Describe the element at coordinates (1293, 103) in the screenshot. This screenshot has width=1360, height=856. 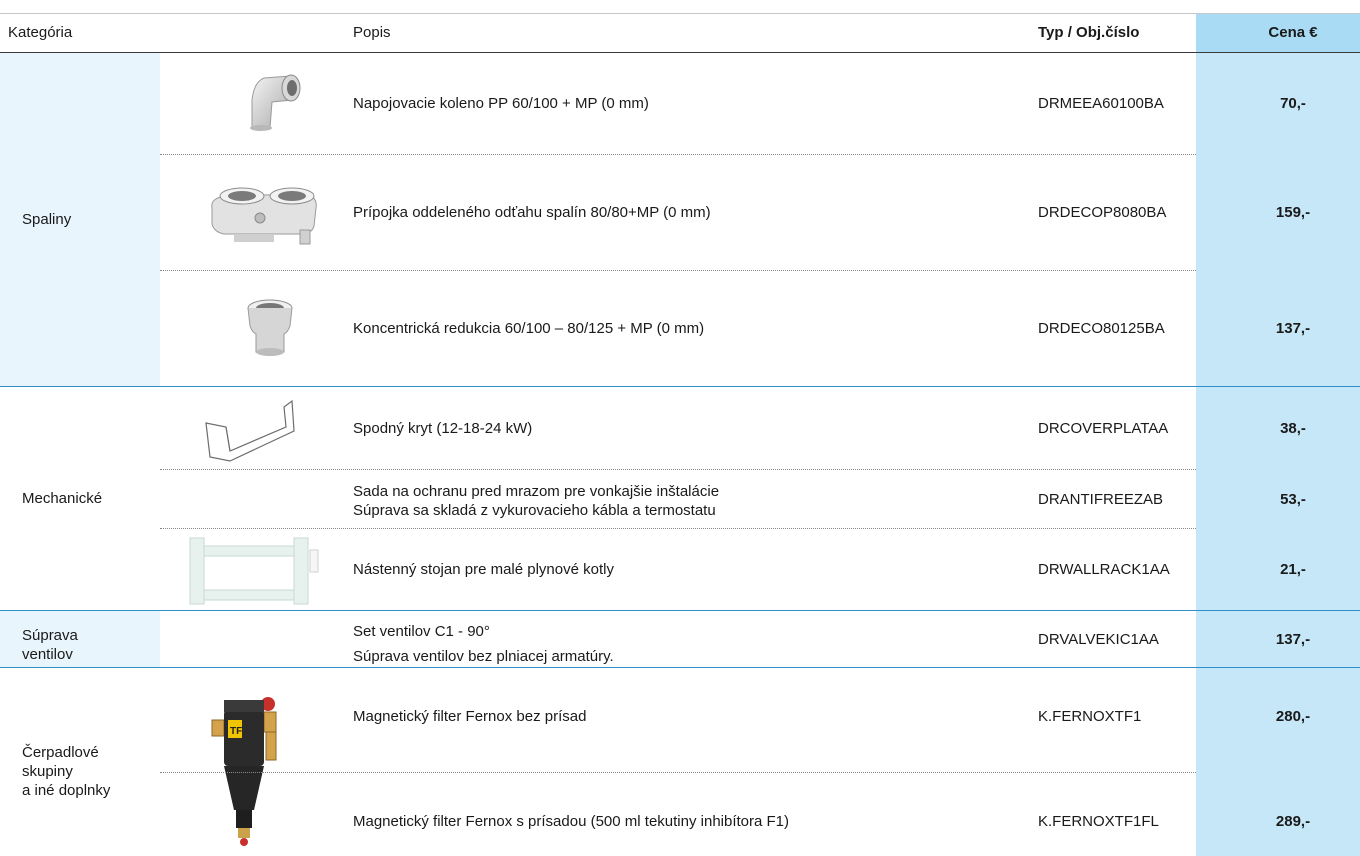
I see `item-price: 70,-` at that location.